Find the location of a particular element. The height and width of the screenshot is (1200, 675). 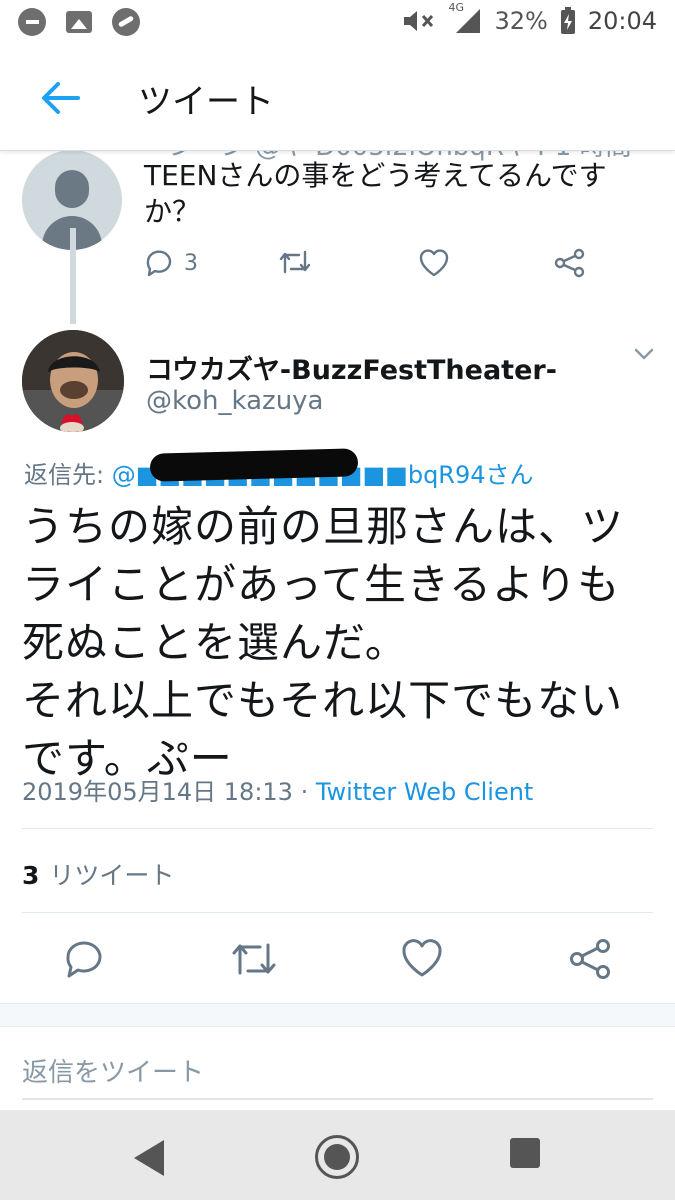

battery-percent: 32% is located at coordinates (521, 21).